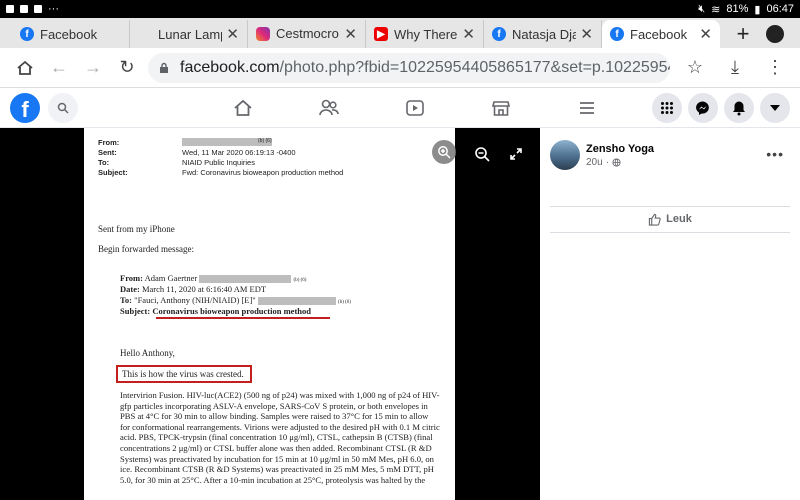 The width and height of the screenshot is (800, 500). I want to click on email-header-to: To: NIAID Public Inquiries, so click(176, 162).